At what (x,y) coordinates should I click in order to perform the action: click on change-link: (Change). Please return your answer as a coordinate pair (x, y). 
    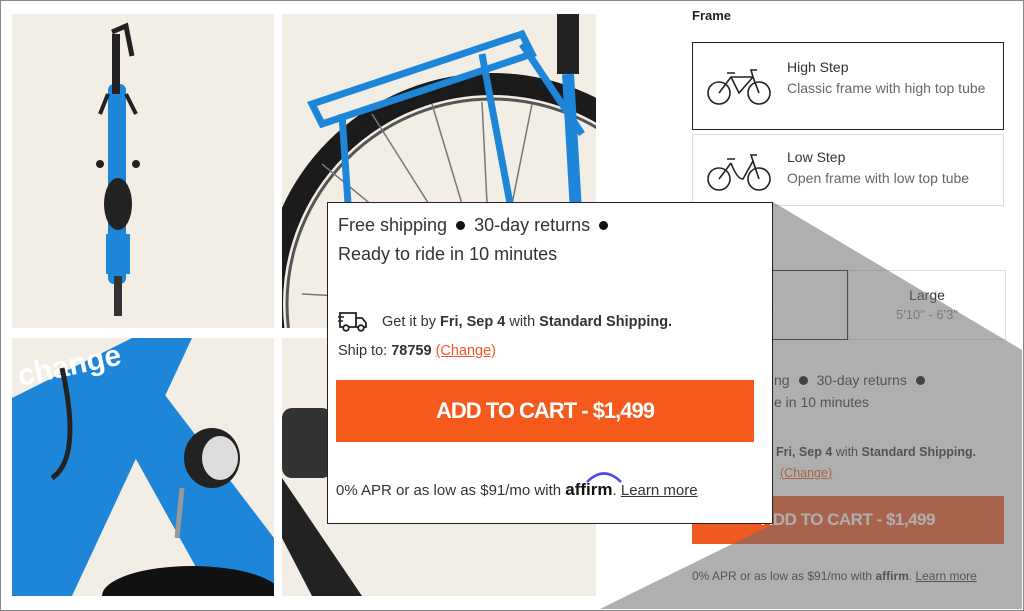
    Looking at the image, I should click on (806, 473).